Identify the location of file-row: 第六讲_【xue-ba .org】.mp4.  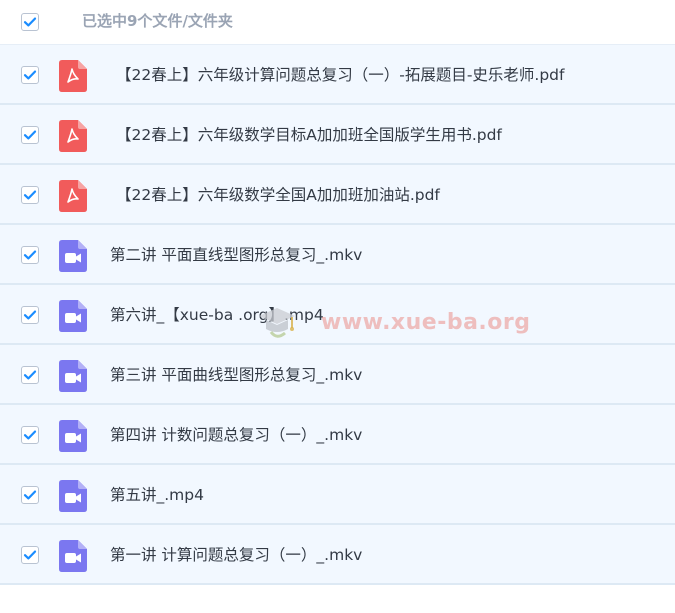
(337, 315).